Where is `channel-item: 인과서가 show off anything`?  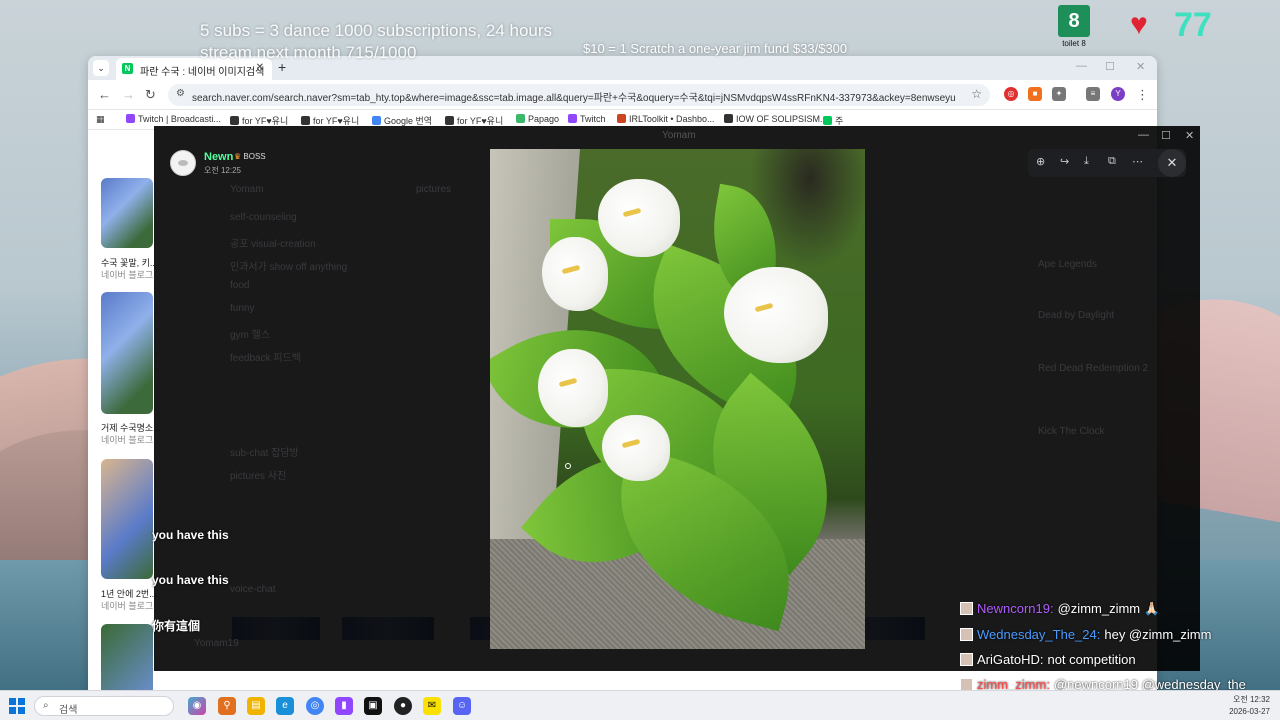
channel-item: 인과서가 show off anything is located at coordinates (288, 265).